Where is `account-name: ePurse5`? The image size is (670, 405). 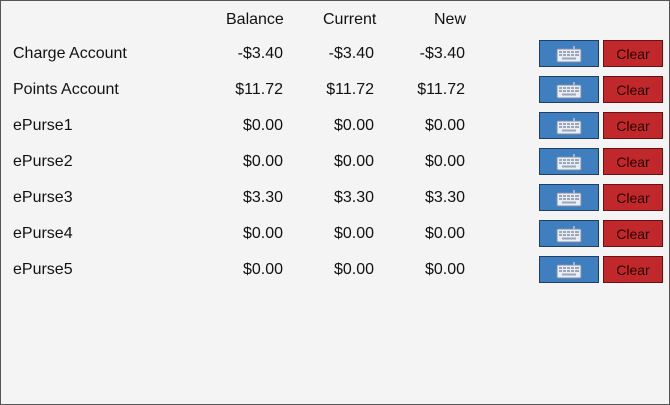
account-name: ePurse5 is located at coordinates (43, 269).